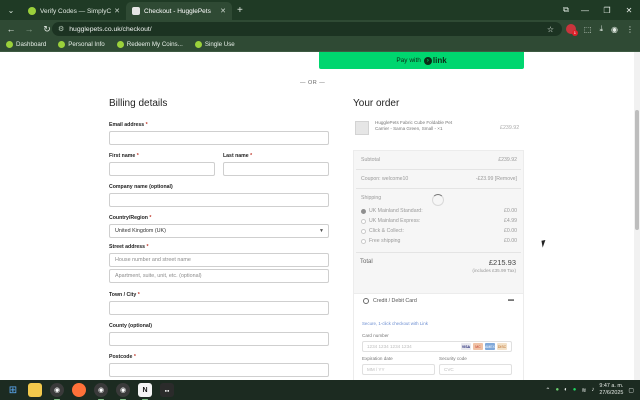  What do you see at coordinates (571, 30) in the screenshot?
I see `extension-badge-icon: 1` at bounding box center [571, 30].